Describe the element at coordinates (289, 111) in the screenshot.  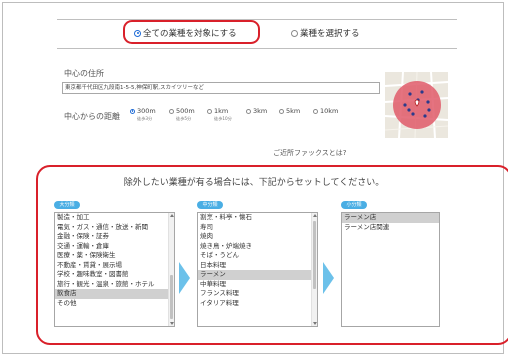
I see `distance-option-5km: 5km` at that location.